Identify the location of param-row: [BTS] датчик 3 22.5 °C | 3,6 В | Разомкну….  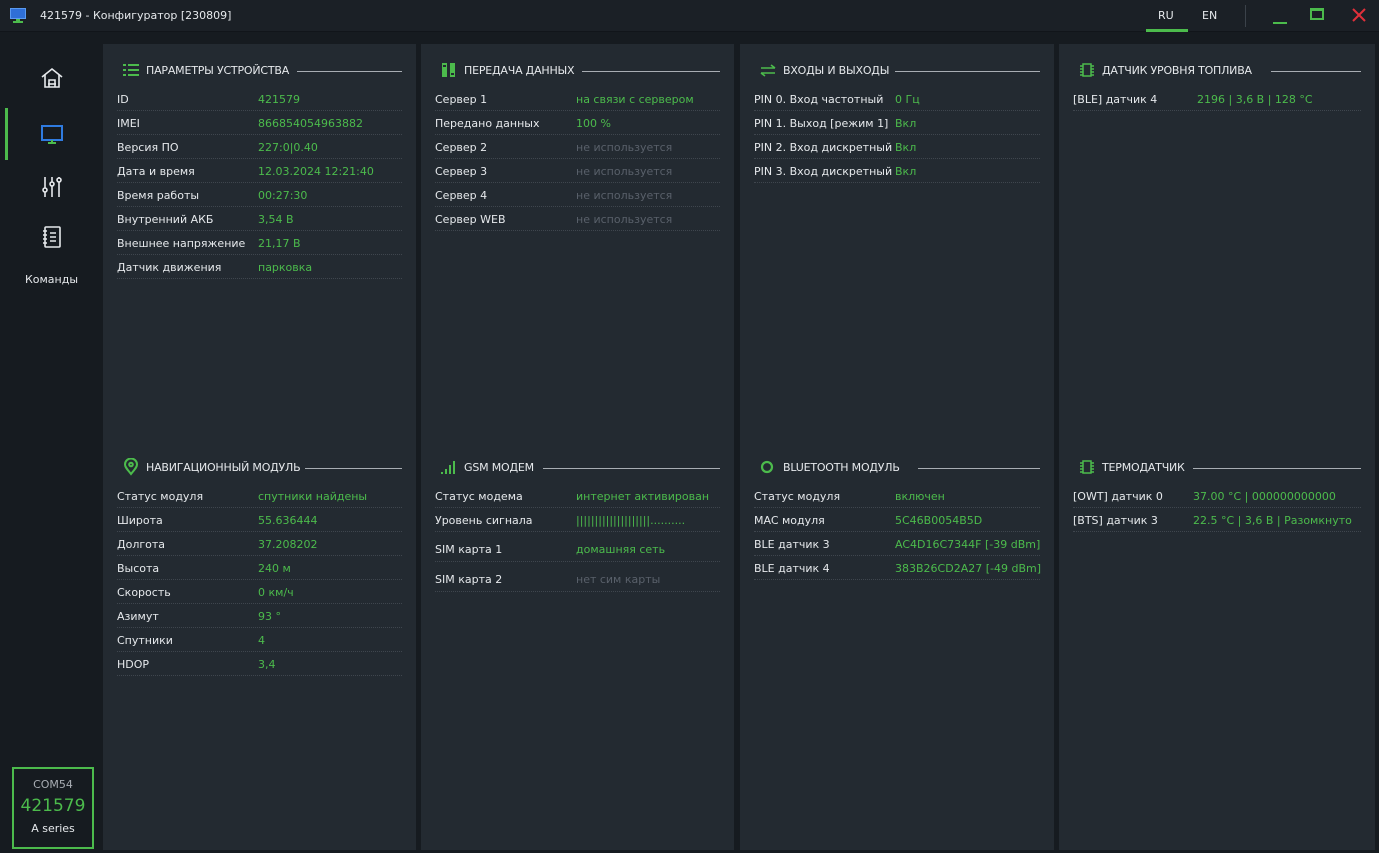
(1217, 520).